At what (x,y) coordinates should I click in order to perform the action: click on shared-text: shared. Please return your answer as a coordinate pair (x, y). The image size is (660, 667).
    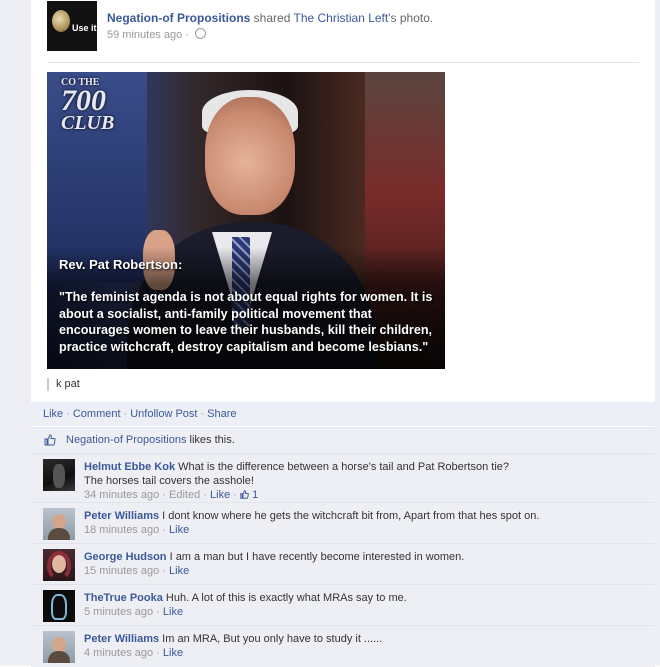
    Looking at the image, I should click on (272, 18).